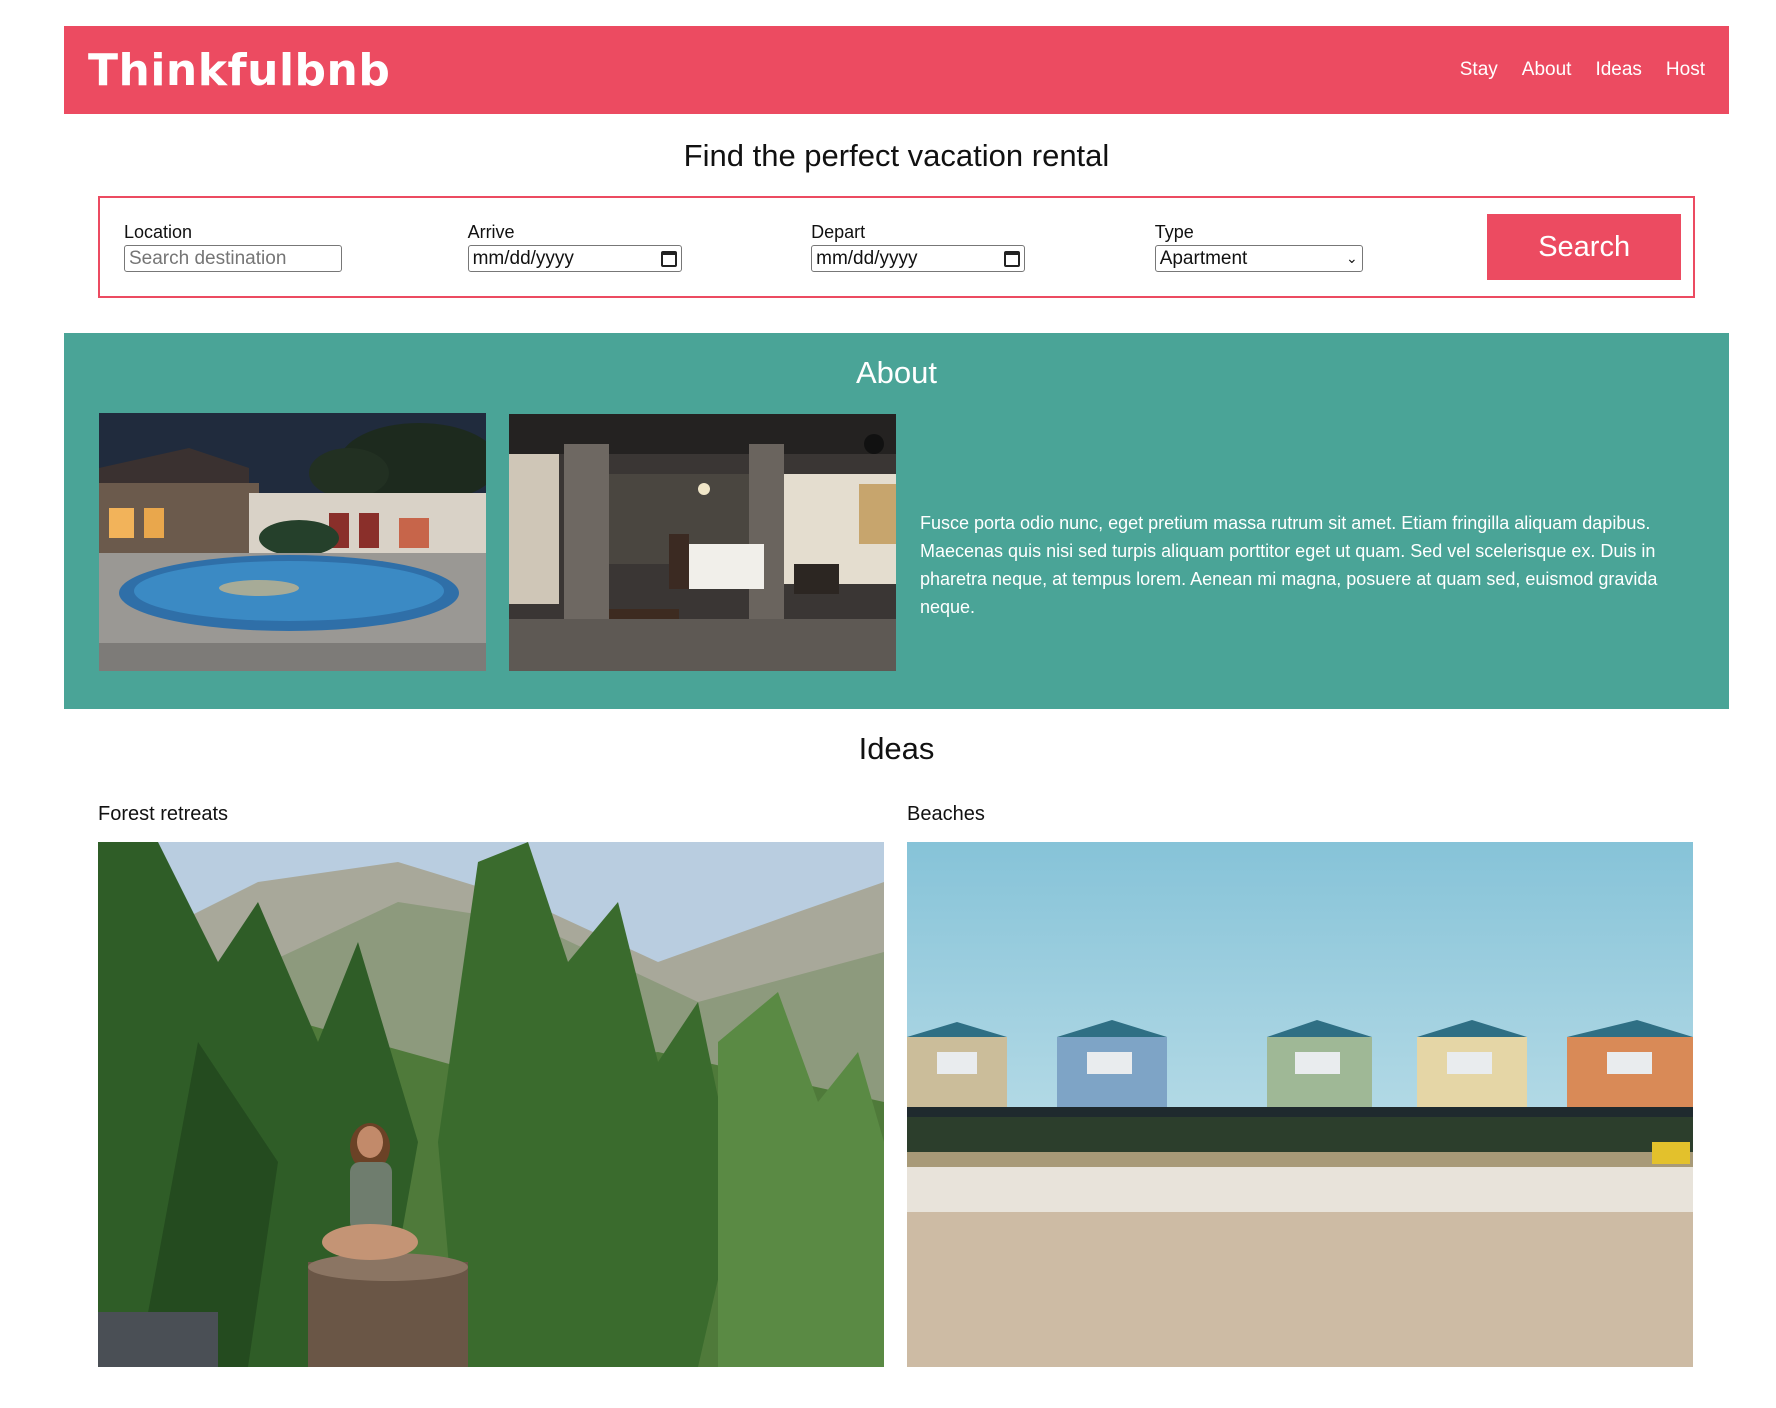  I want to click on depart-value: mm/dd/yyyy, so click(867, 258).